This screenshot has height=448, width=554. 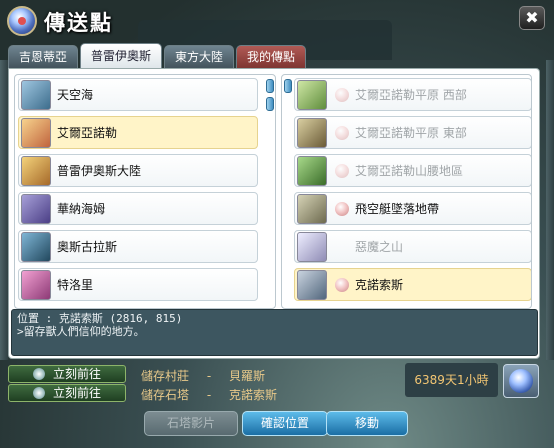 What do you see at coordinates (312, 133) in the screenshot?
I see `totem-icon` at bounding box center [312, 133].